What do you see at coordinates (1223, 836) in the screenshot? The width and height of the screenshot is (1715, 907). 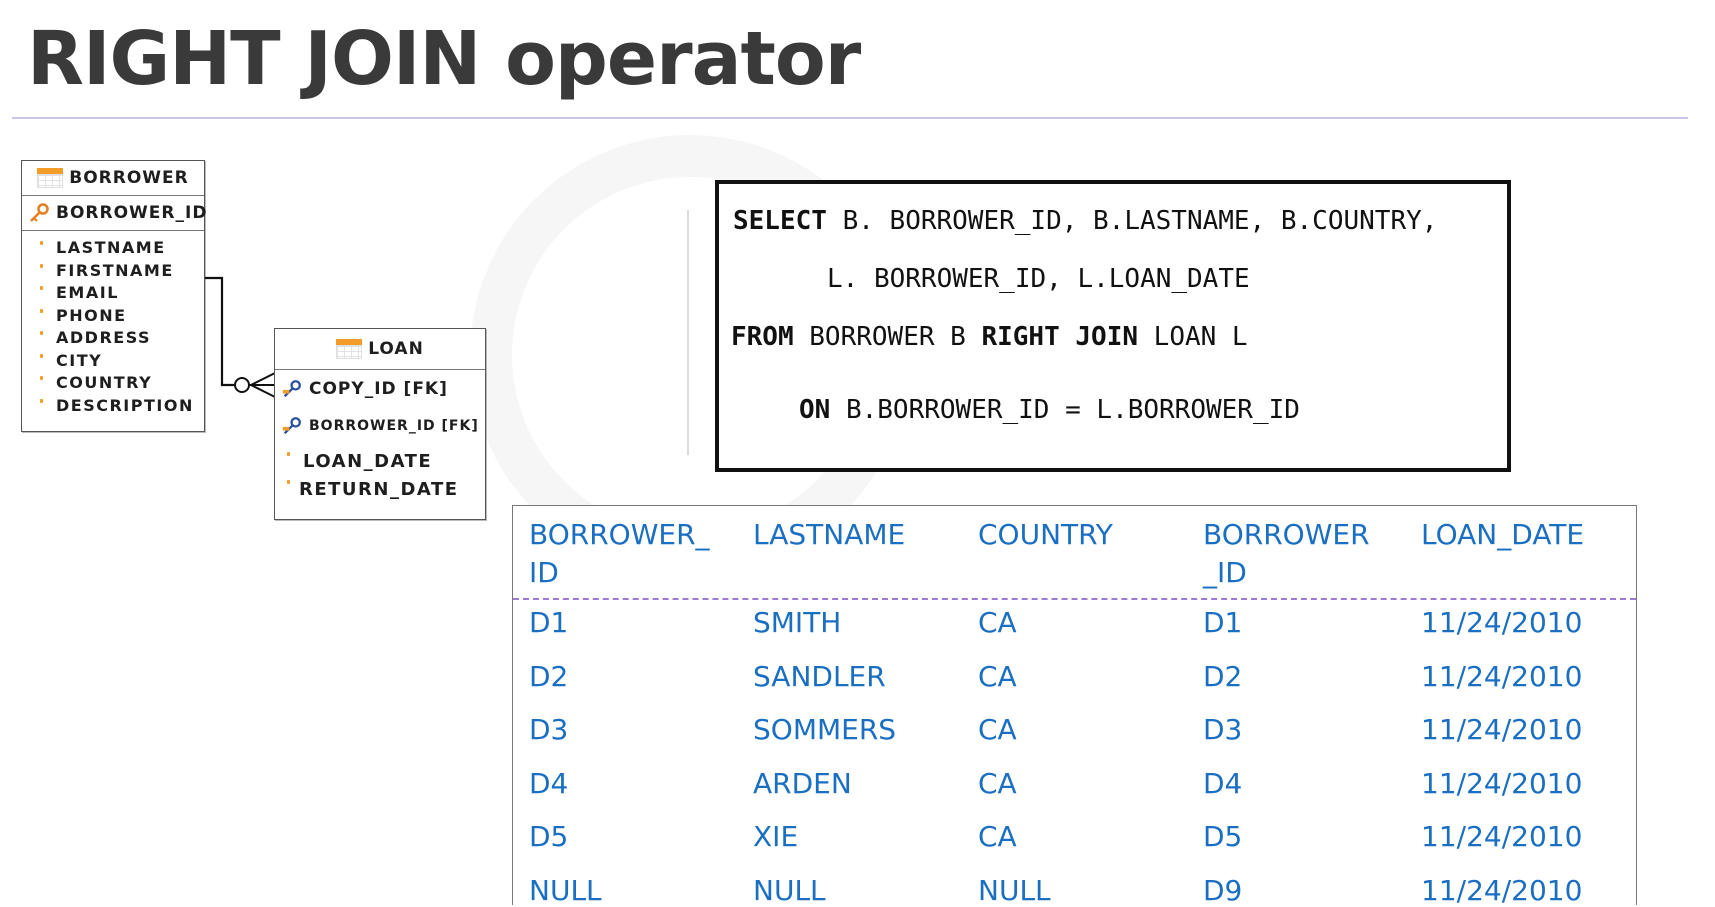 I see `table-cell-loan-borrower-id: D5` at bounding box center [1223, 836].